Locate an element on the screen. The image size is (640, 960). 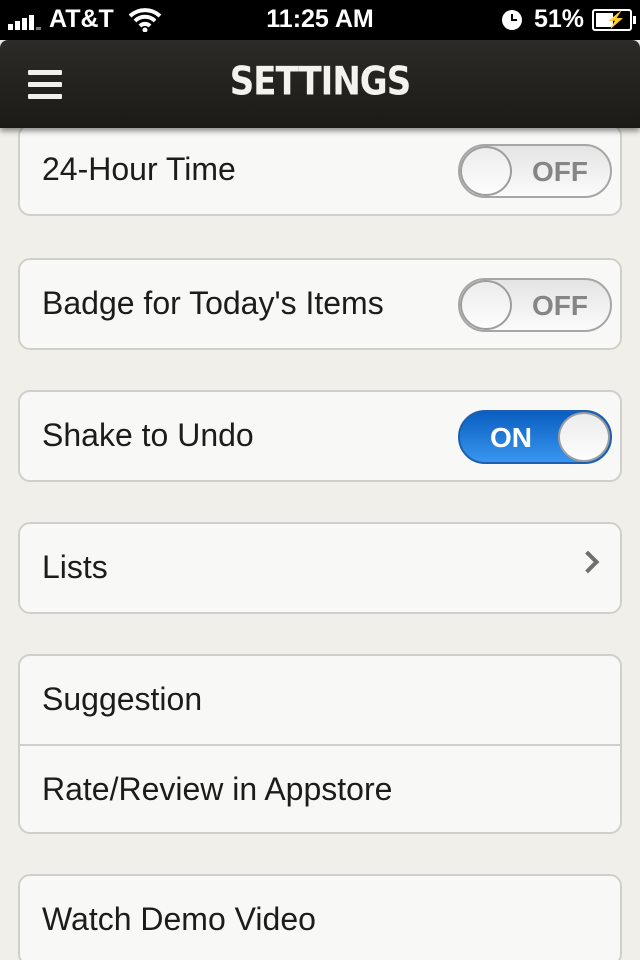
navigation-bar: SETTINGS is located at coordinates (320, 84).